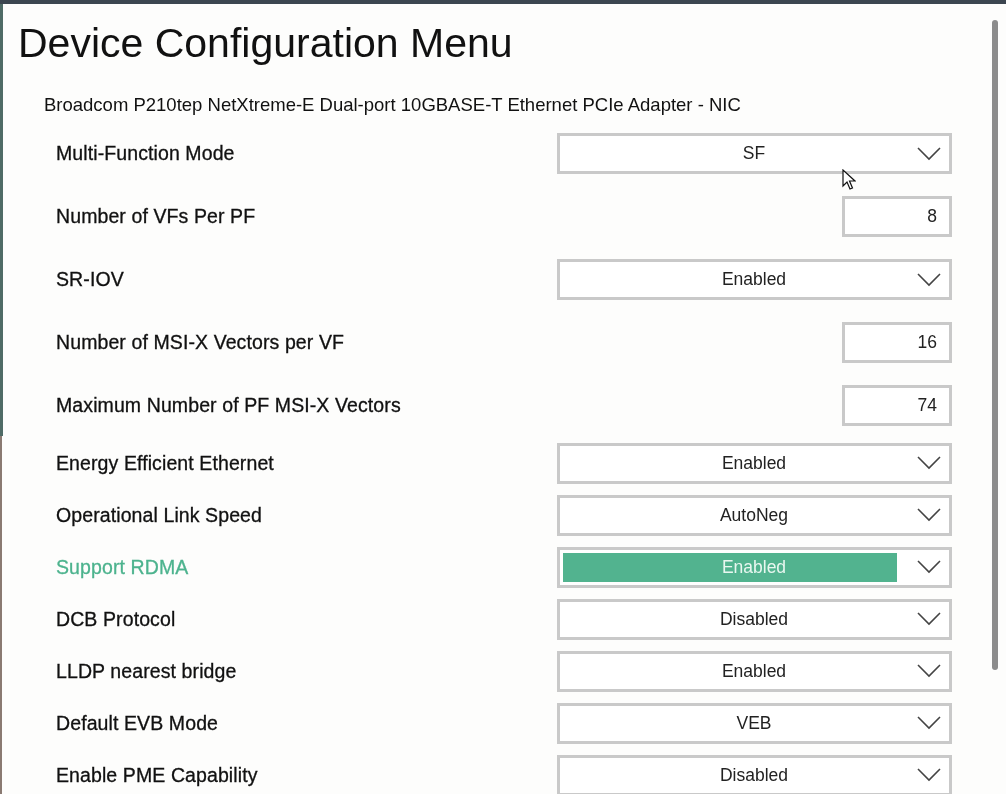 This screenshot has height=794, width=1006. I want to click on setting-label: SR-IOV, so click(90, 279).